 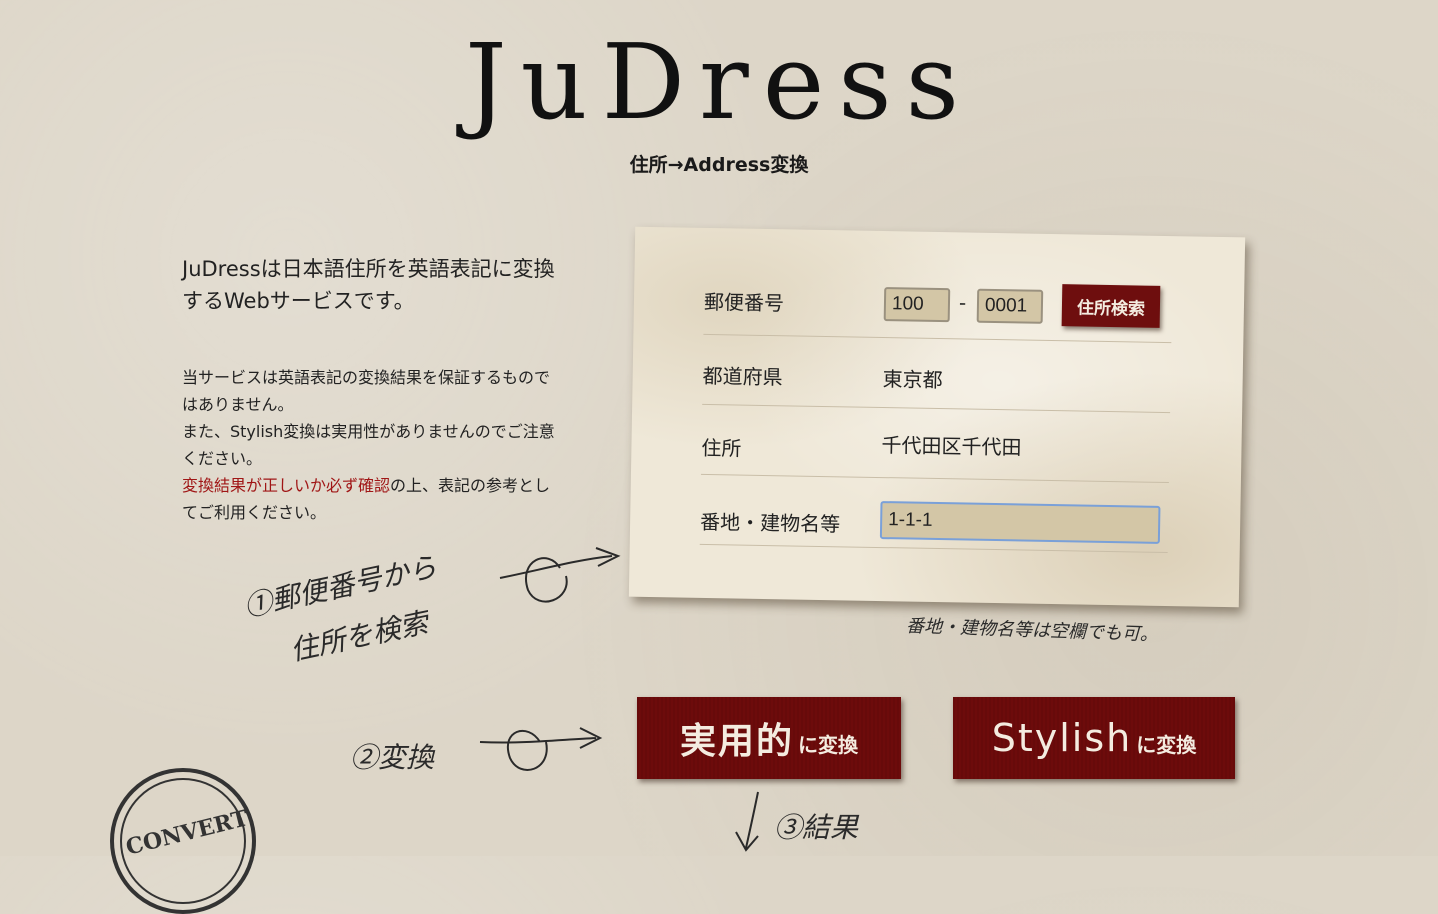 I want to click on convert-practical-button: 実用的 に変換, so click(x=769, y=738).